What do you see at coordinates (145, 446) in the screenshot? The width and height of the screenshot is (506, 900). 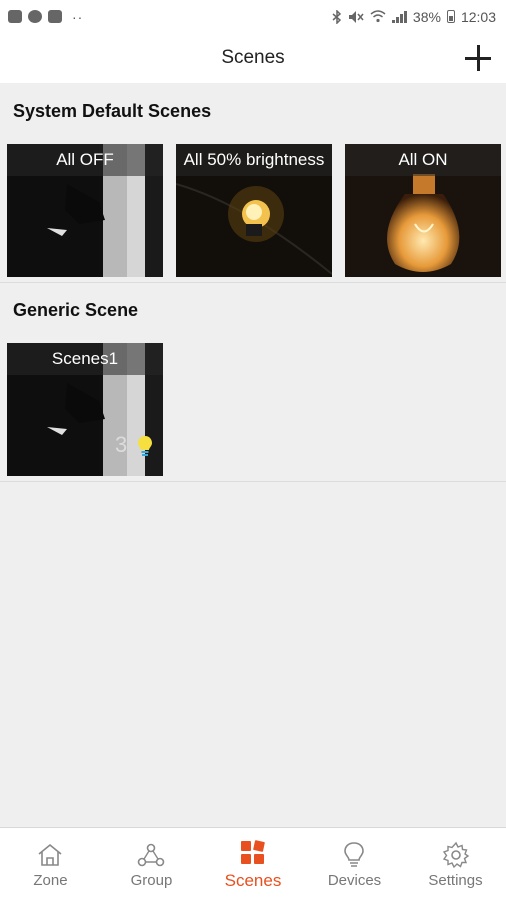 I see `bulb-icon` at bounding box center [145, 446].